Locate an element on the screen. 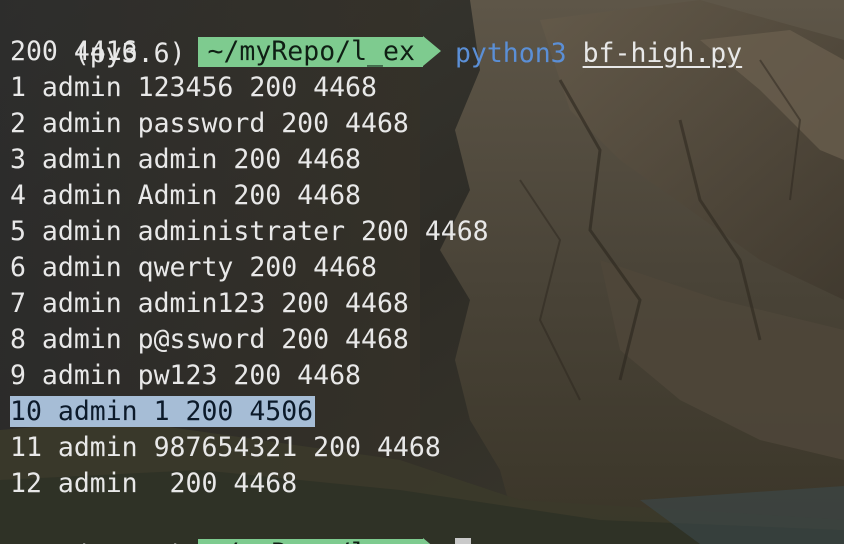 The width and height of the screenshot is (844, 544). prompt-line: (py3.6) ~/myRepo/l_ex is located at coordinates (240, 523).